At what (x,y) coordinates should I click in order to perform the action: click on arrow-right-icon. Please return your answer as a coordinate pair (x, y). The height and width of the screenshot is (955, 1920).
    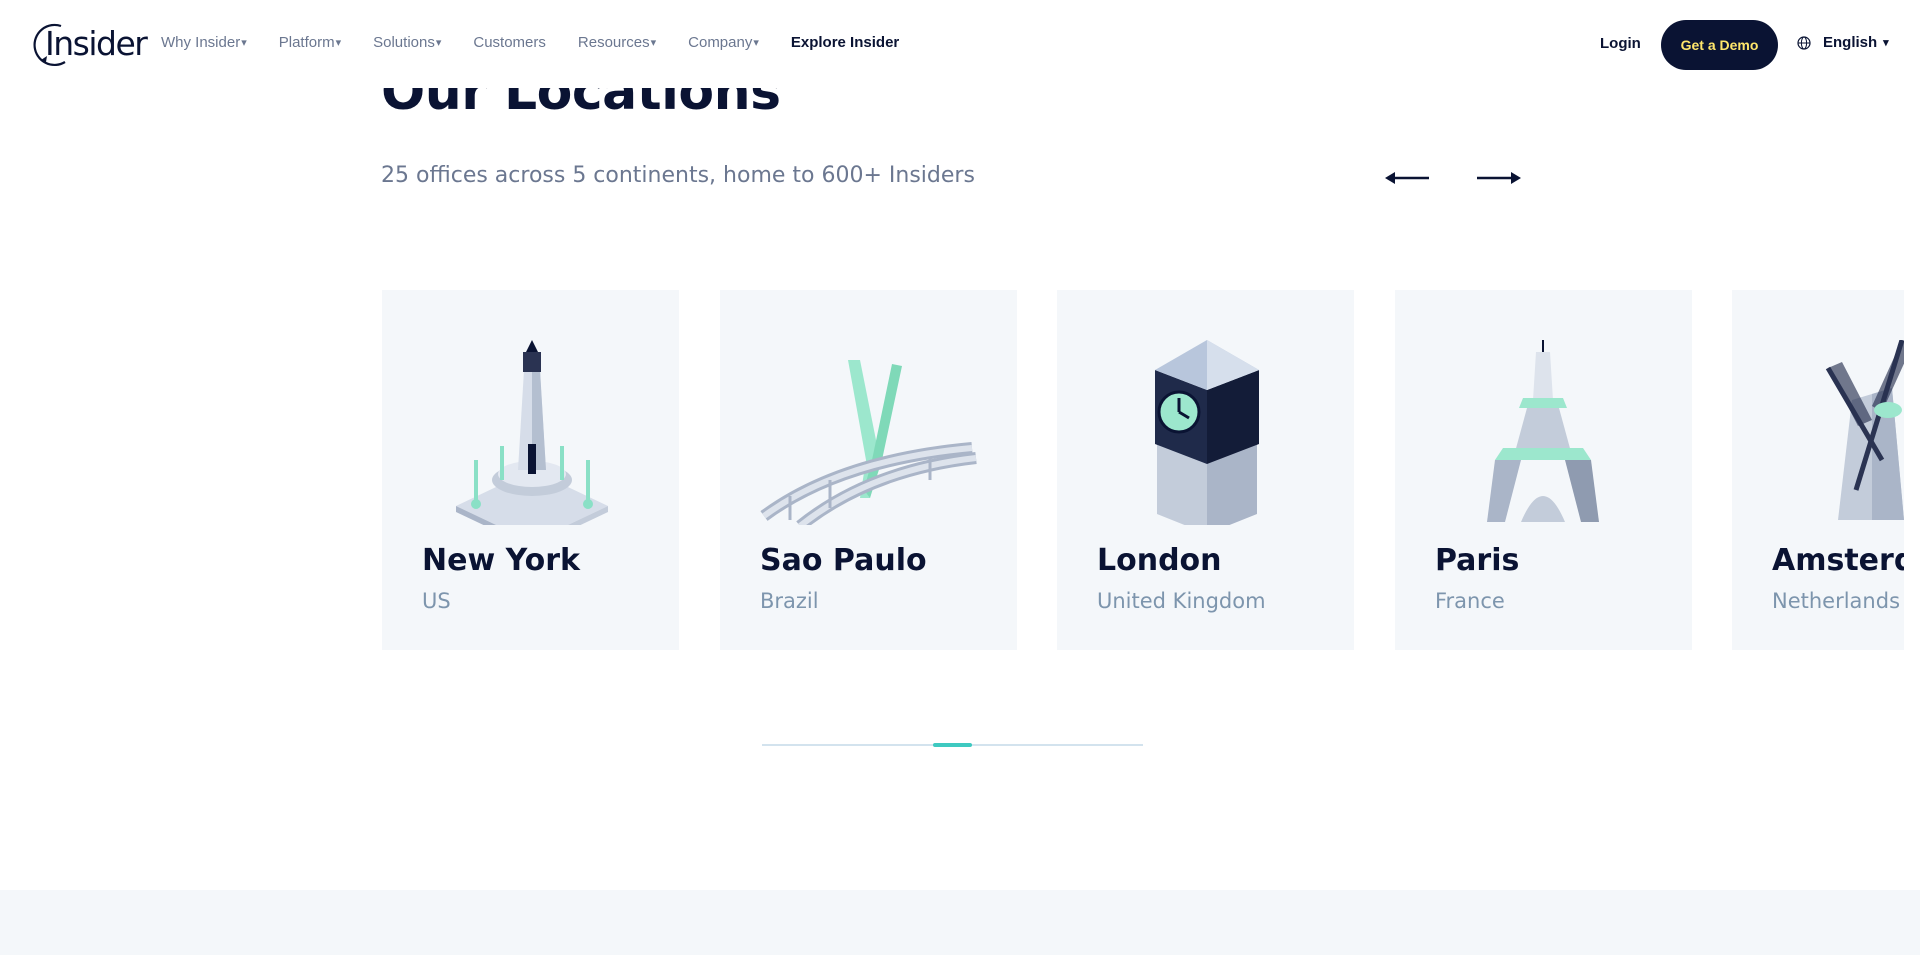
    Looking at the image, I should click on (1499, 178).